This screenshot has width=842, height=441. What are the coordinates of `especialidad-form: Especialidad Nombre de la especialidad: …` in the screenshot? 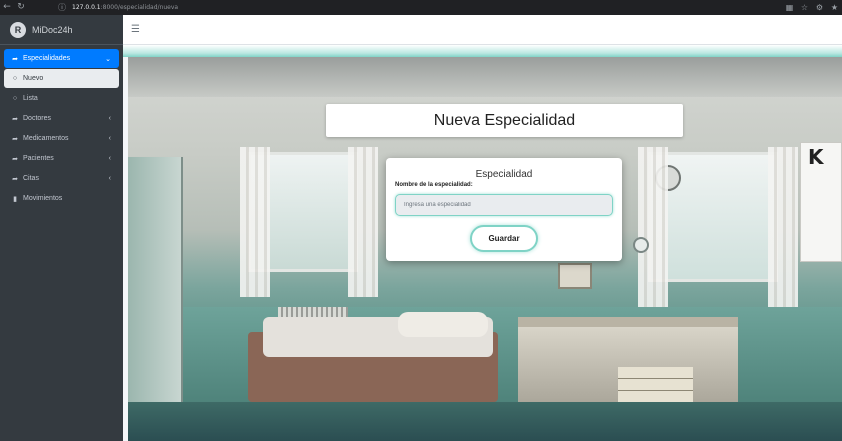 It's located at (504, 209).